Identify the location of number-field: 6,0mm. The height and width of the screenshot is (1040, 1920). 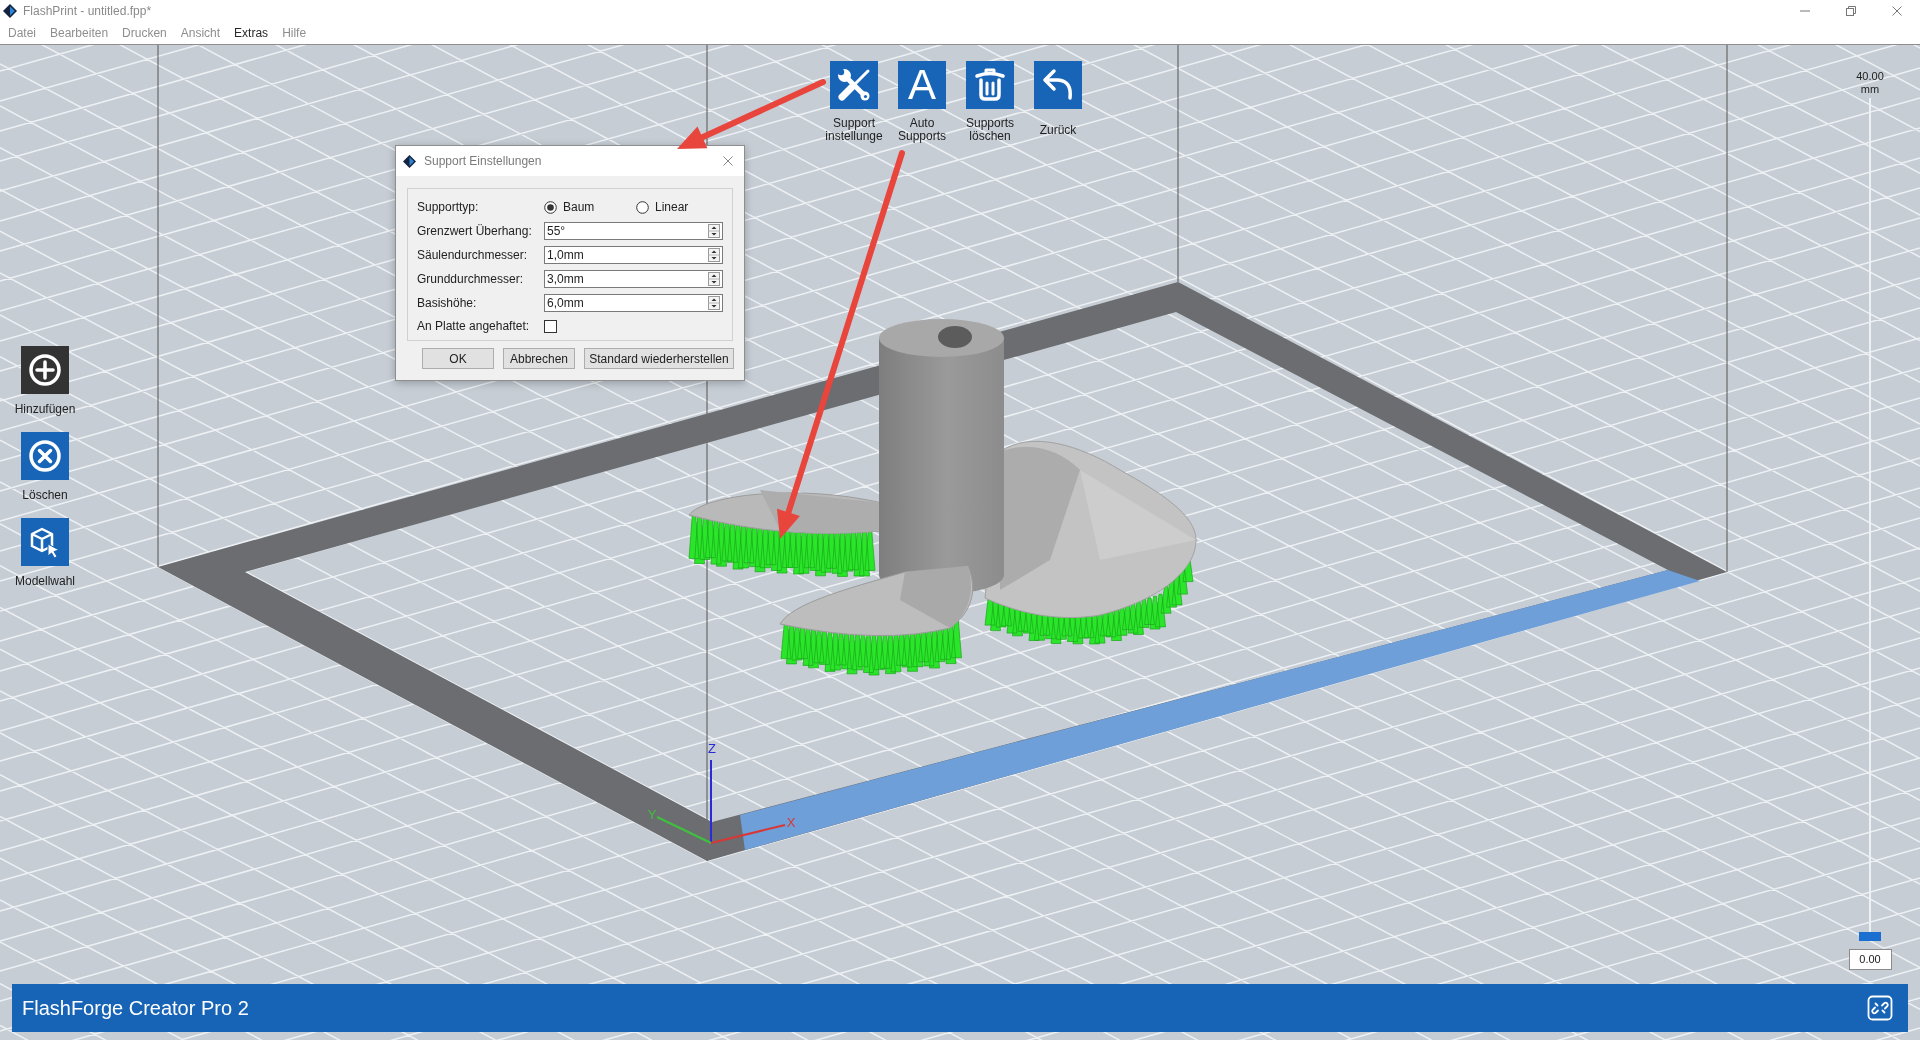
(633, 303).